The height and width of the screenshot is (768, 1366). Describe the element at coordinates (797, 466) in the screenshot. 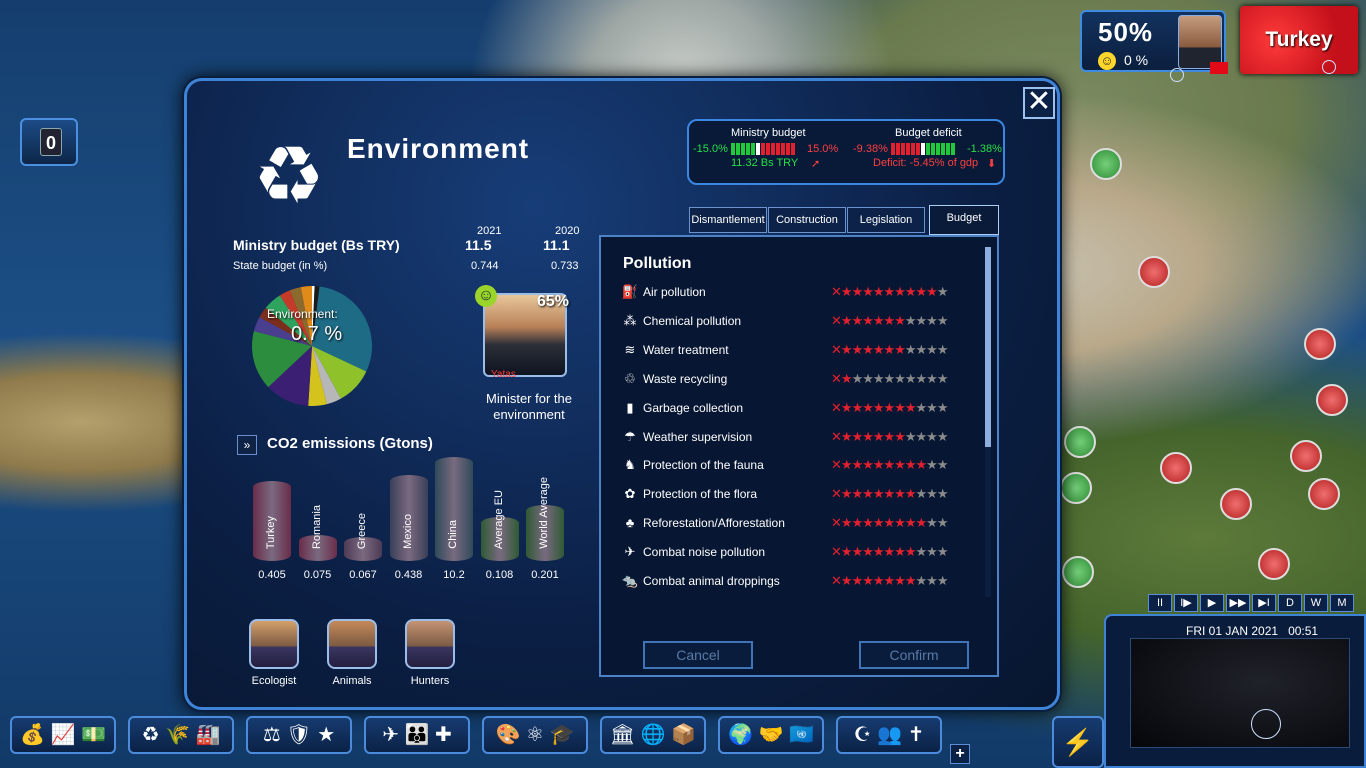

I see `pollution-row: ♞ Protection of the fauna ✕★★★★★★★★★★` at that location.